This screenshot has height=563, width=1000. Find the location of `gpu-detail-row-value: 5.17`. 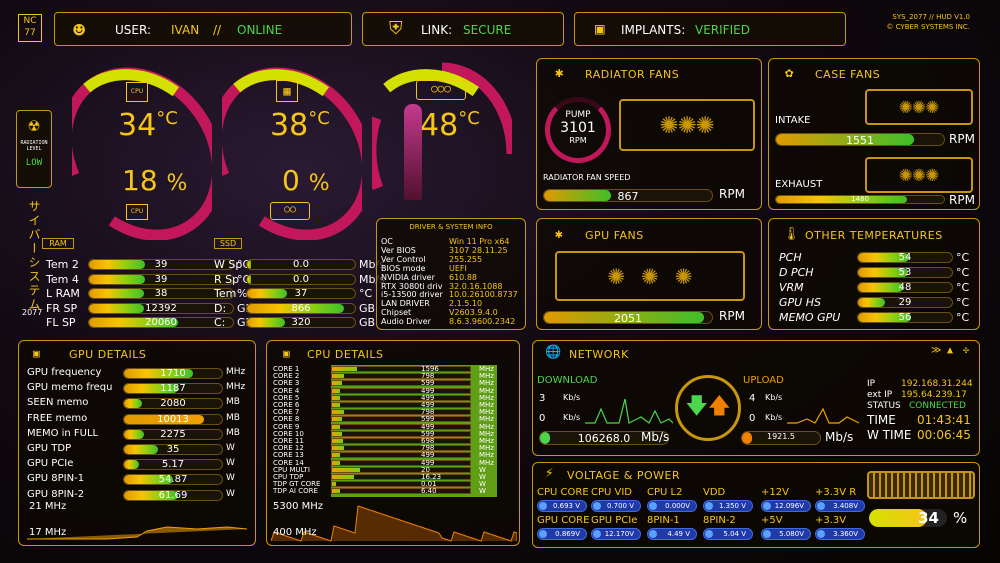

gpu-detail-row-value: 5.17 is located at coordinates (173, 465).